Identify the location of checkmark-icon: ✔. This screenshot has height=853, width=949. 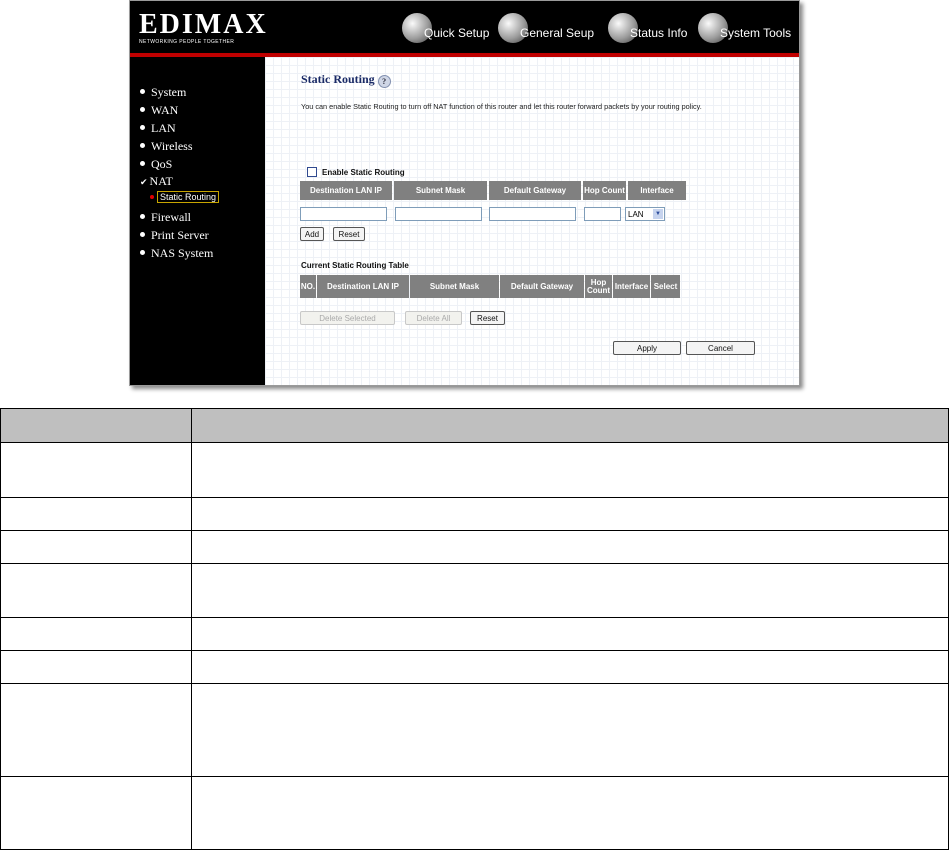
(144, 182).